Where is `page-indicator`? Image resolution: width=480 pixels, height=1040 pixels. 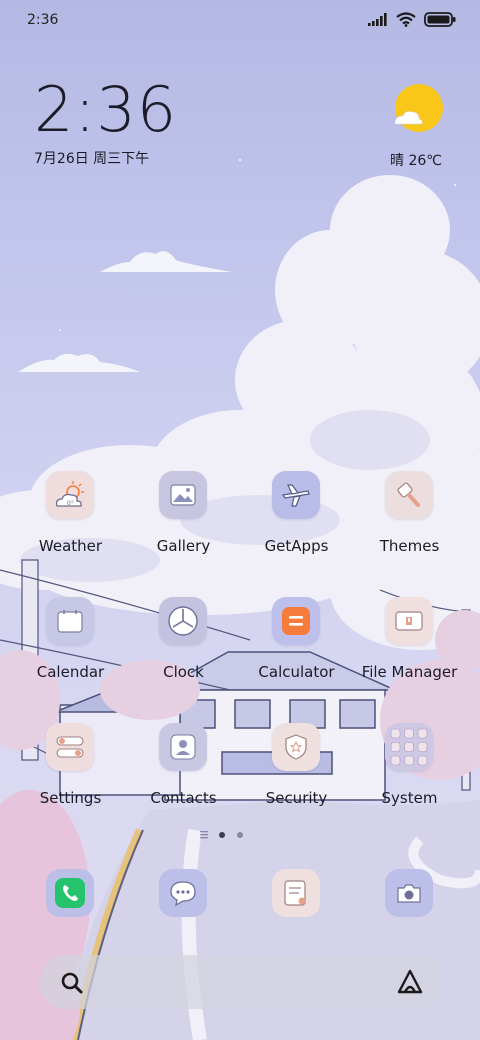 page-indicator is located at coordinates (241, 835).